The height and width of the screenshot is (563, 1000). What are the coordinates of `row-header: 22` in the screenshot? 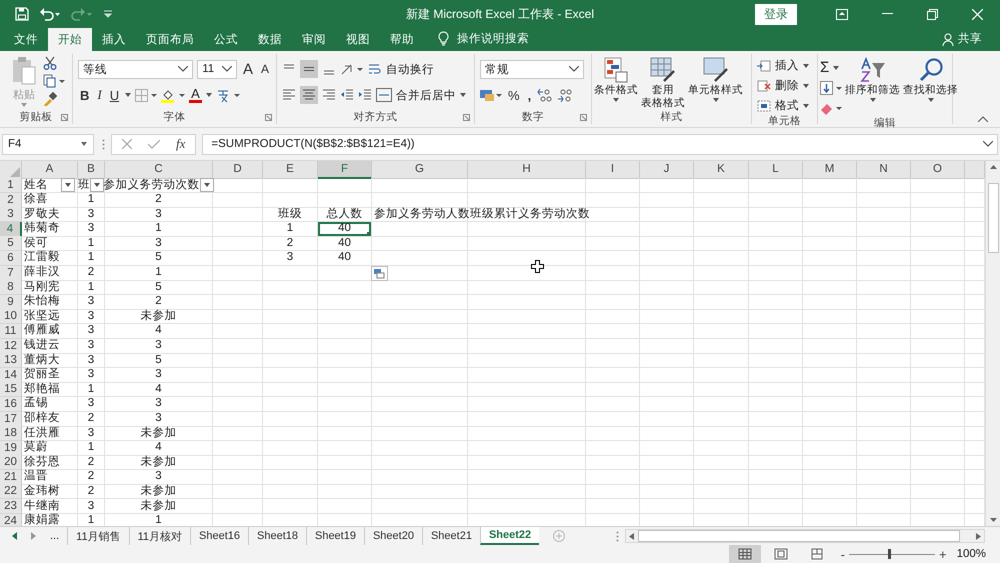 It's located at (11, 492).